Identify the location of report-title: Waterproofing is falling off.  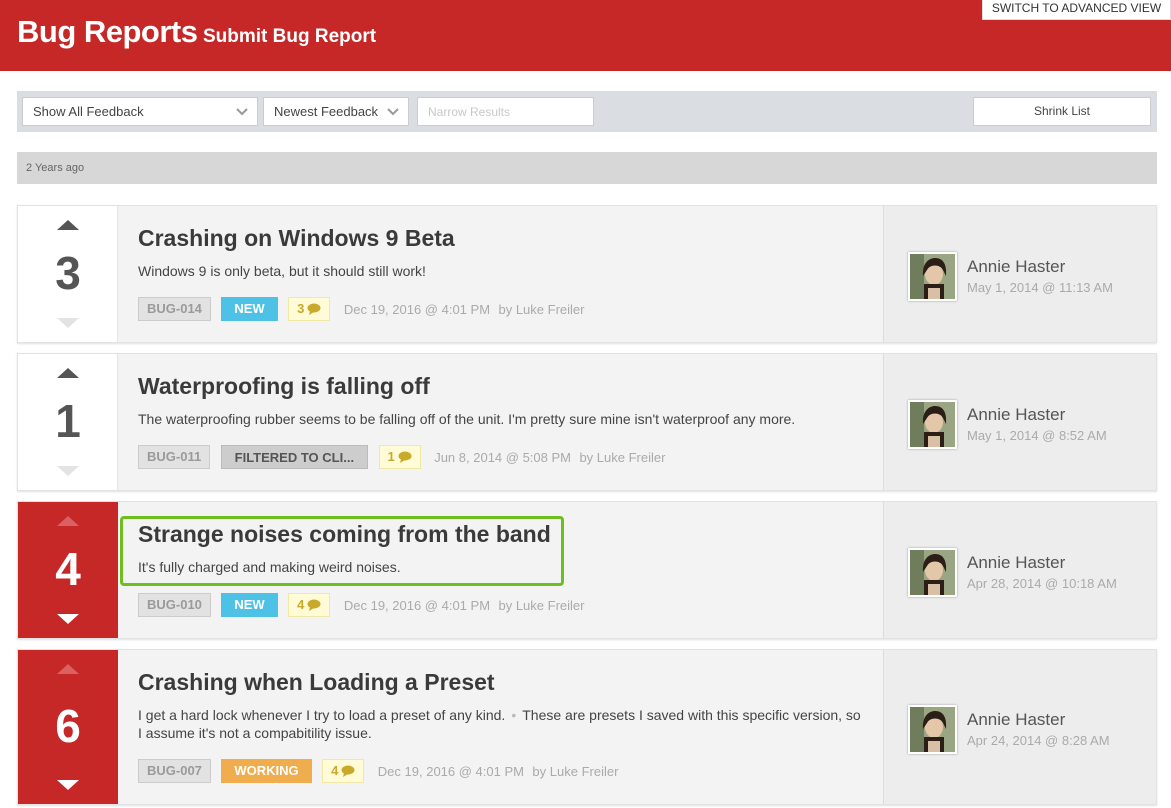
(284, 386).